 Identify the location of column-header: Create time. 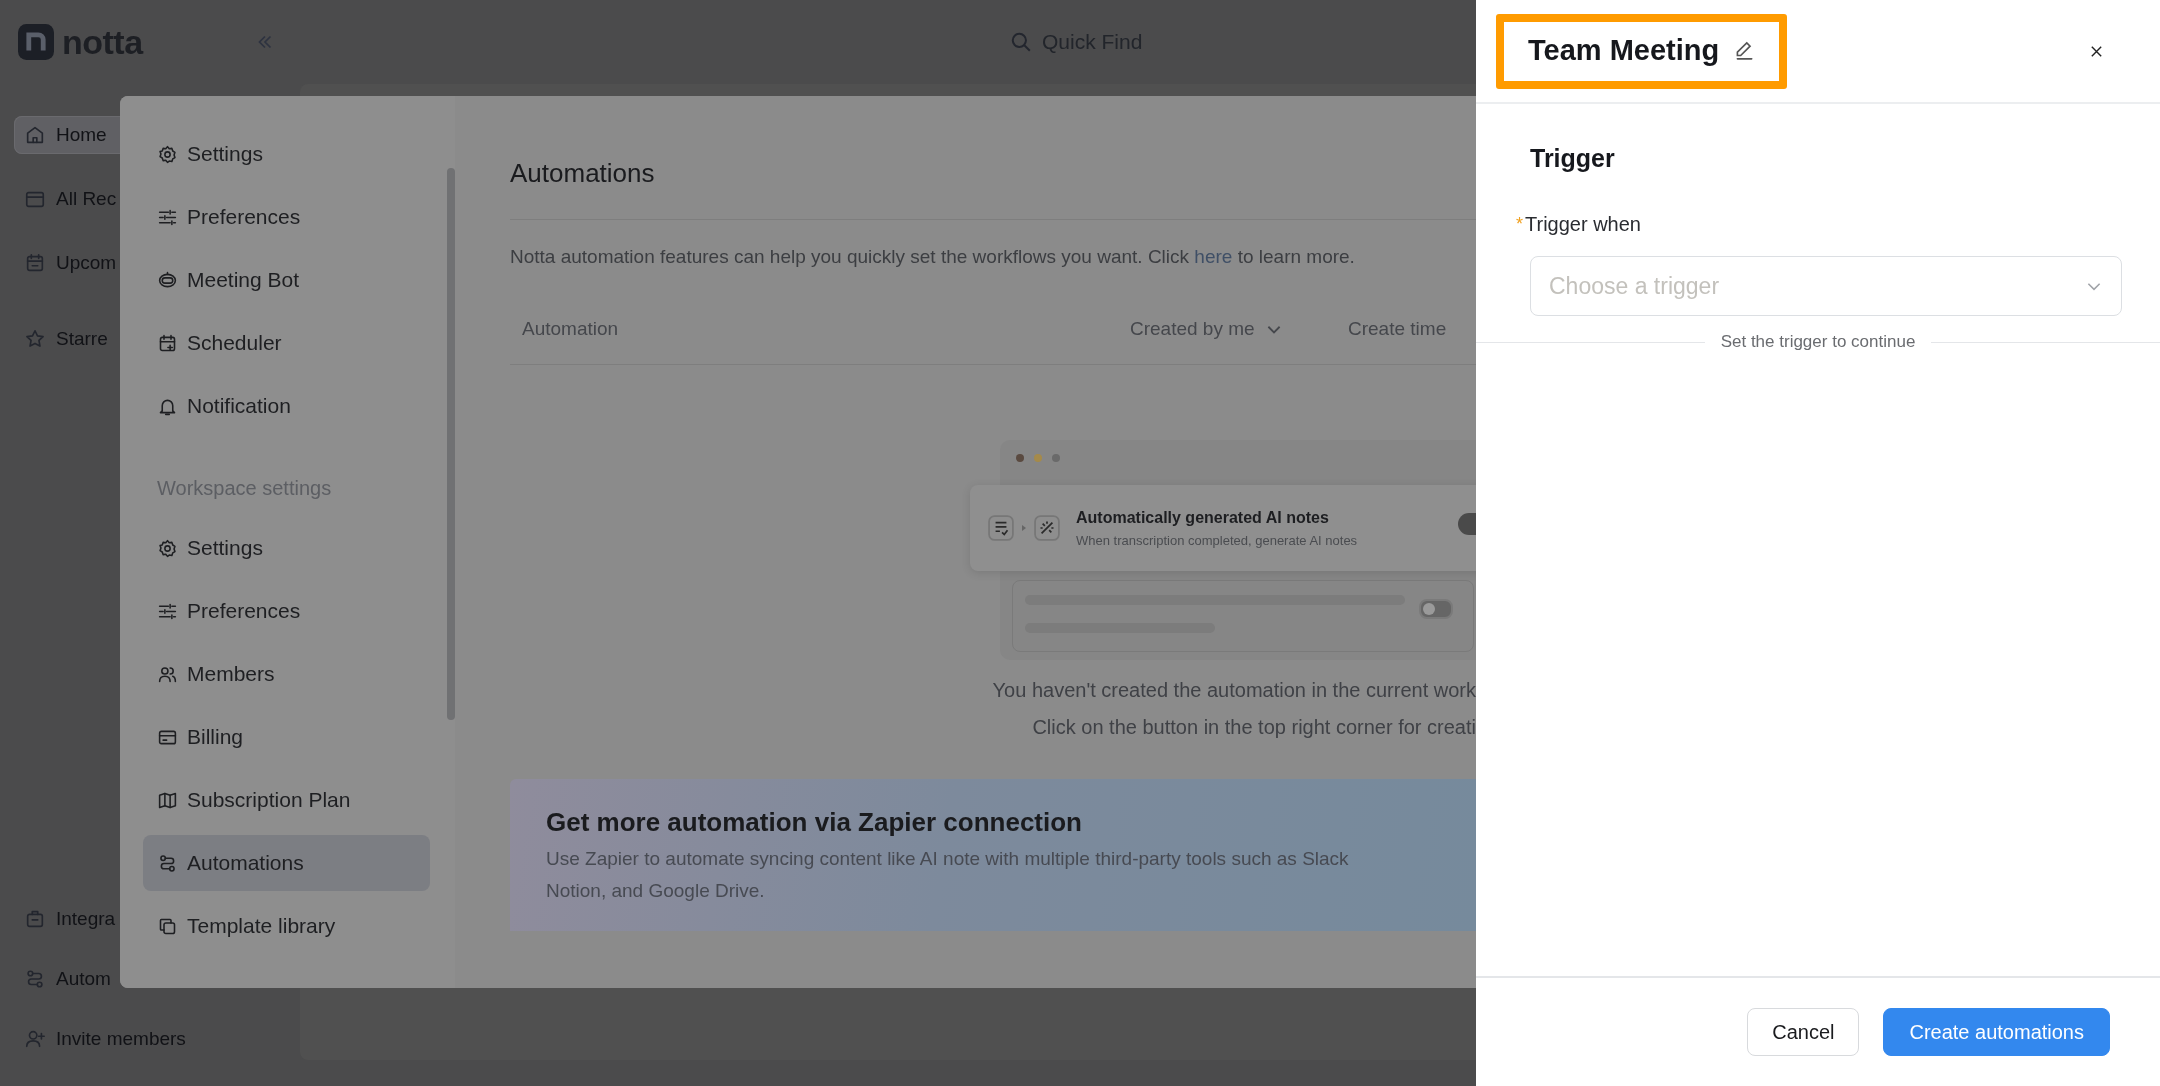
(1398, 329).